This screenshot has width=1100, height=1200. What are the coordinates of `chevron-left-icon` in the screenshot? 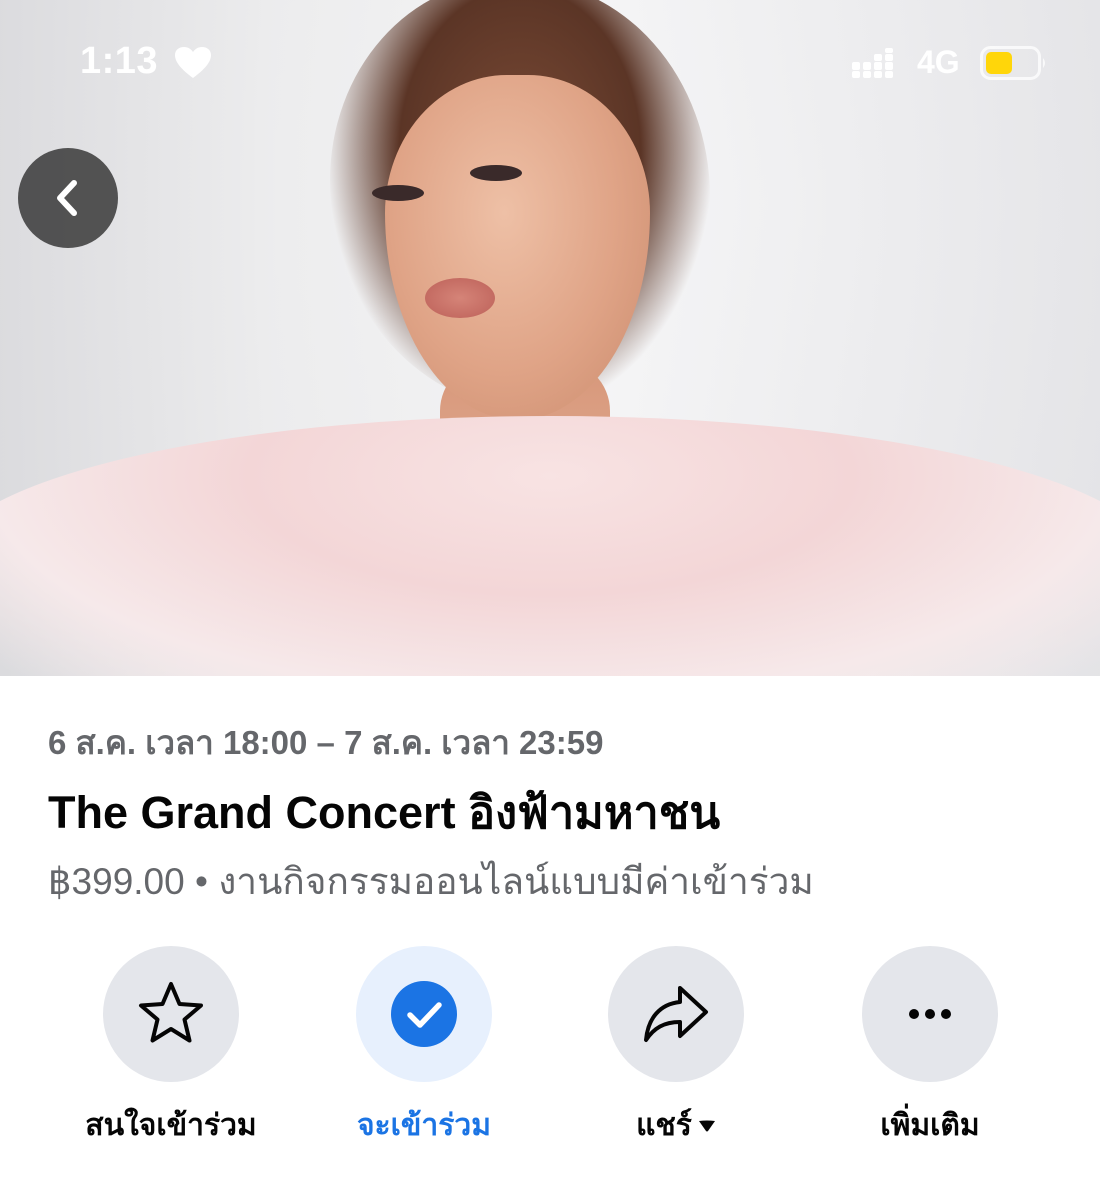 It's located at (67, 198).